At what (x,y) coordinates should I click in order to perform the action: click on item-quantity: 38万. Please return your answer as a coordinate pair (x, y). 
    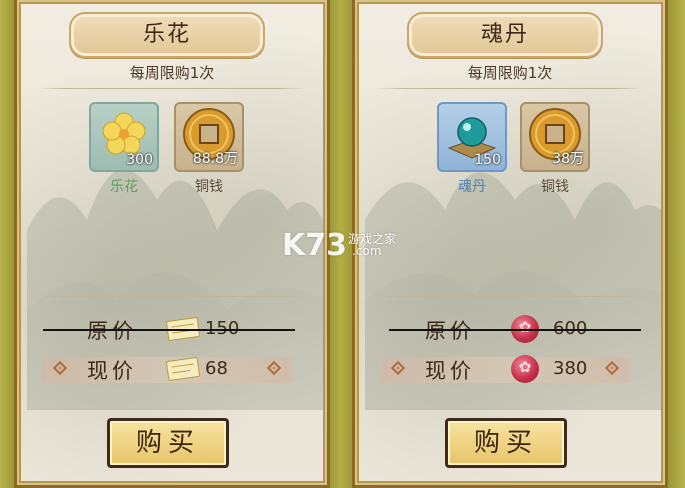
    Looking at the image, I should click on (568, 159).